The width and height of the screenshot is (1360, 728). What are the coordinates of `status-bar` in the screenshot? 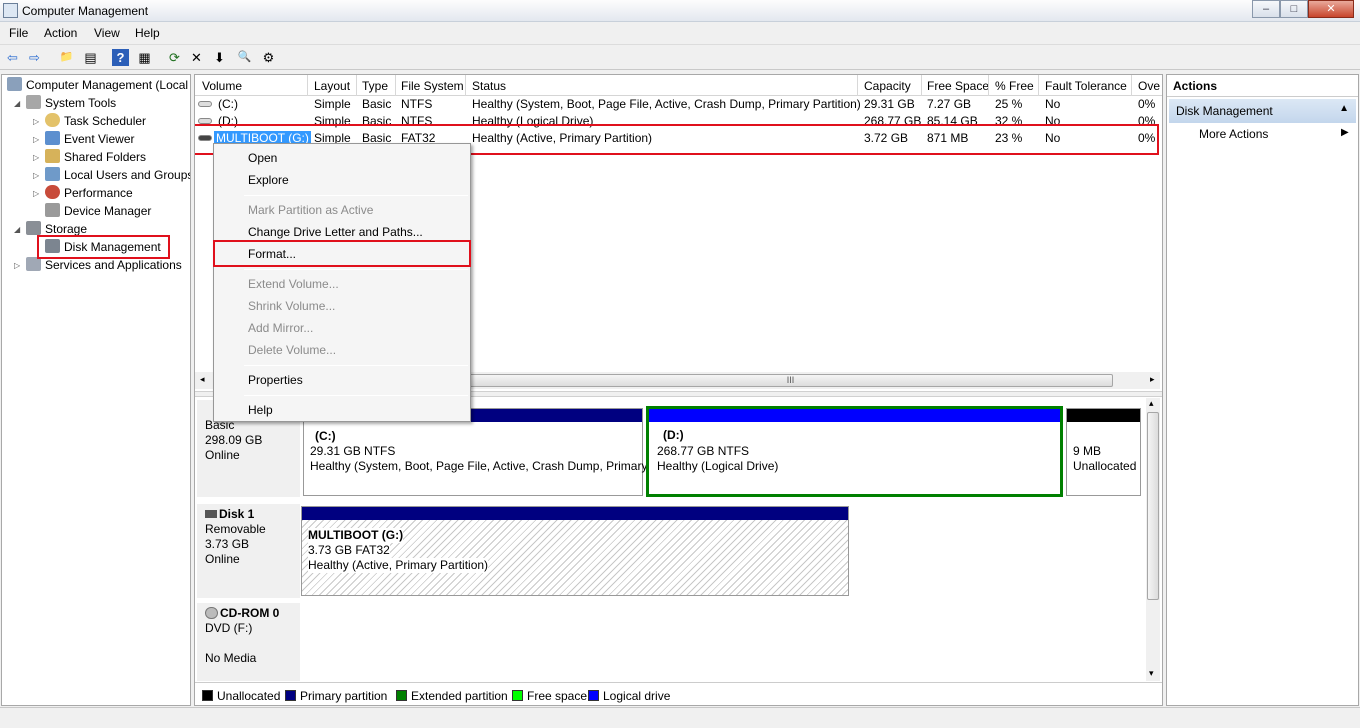 It's located at (680, 717).